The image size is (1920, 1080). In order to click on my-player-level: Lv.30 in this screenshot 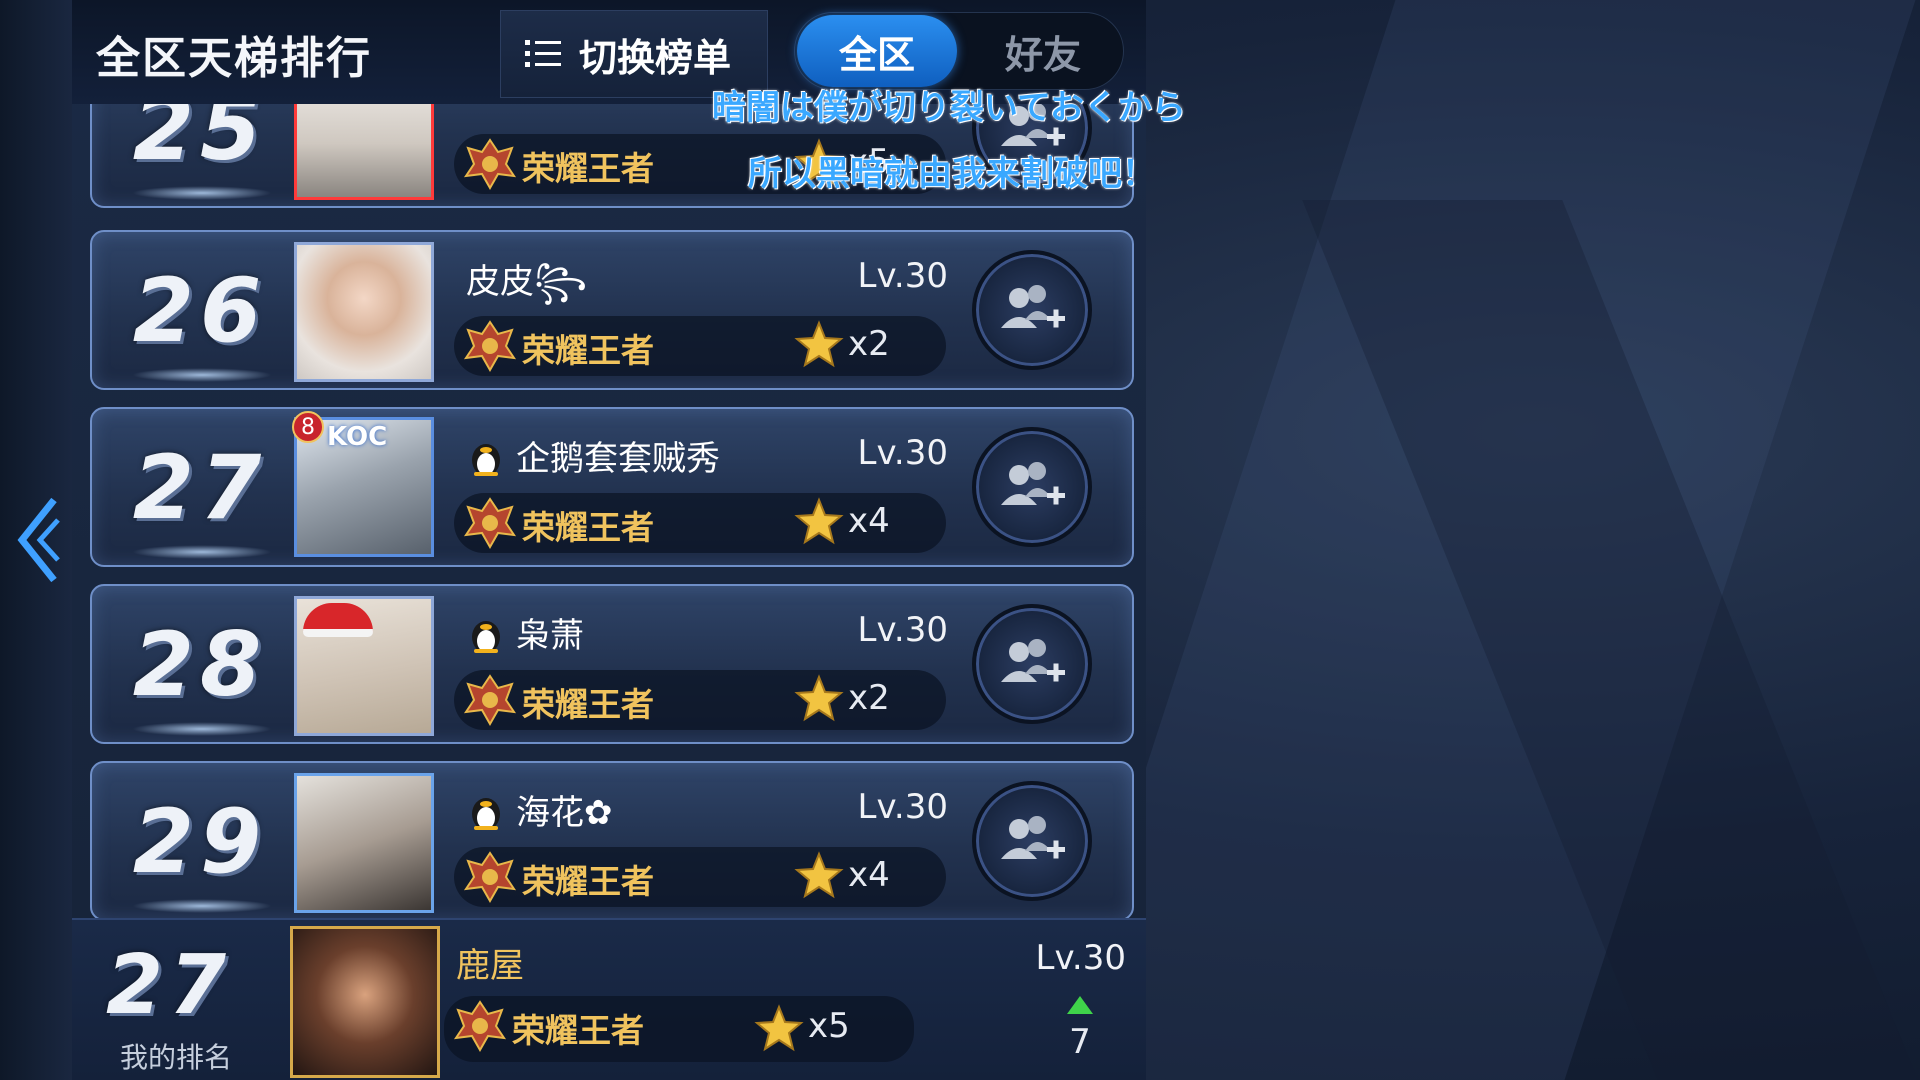, I will do `click(1081, 958)`.